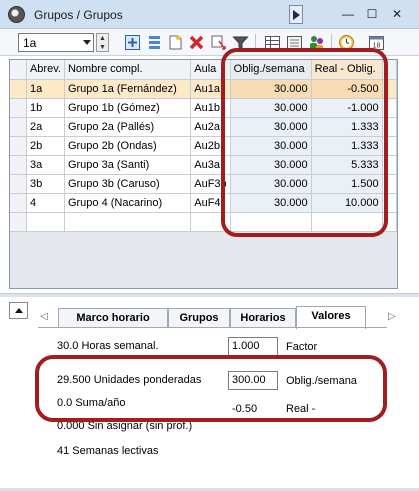  What do you see at coordinates (128, 184) in the screenshot?
I see `cell-nombre: Grupo 3b (Caruso)` at bounding box center [128, 184].